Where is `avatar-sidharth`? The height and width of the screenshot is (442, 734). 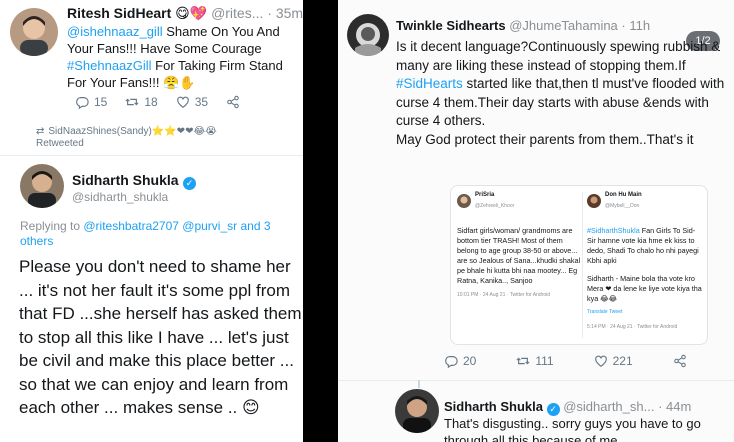 avatar-sidharth is located at coordinates (42, 186).